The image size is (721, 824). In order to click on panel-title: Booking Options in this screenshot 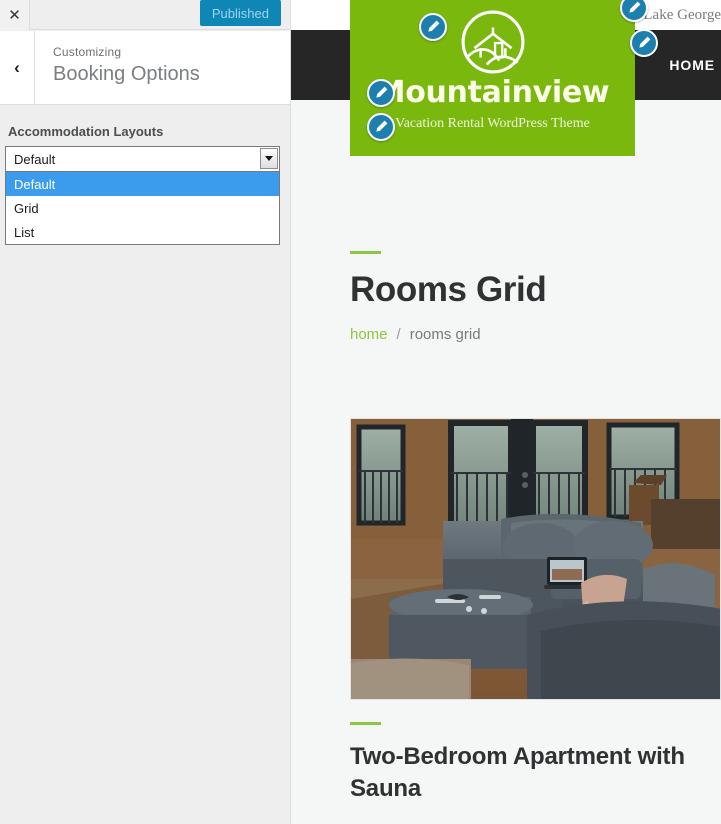, I will do `click(126, 74)`.